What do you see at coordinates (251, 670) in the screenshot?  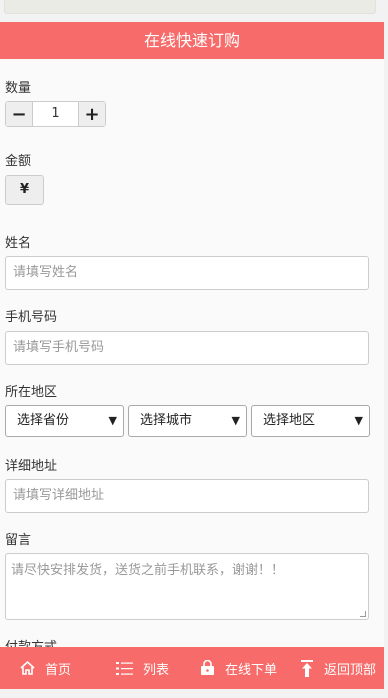 I see `nav-order-label: 在线下单` at bounding box center [251, 670].